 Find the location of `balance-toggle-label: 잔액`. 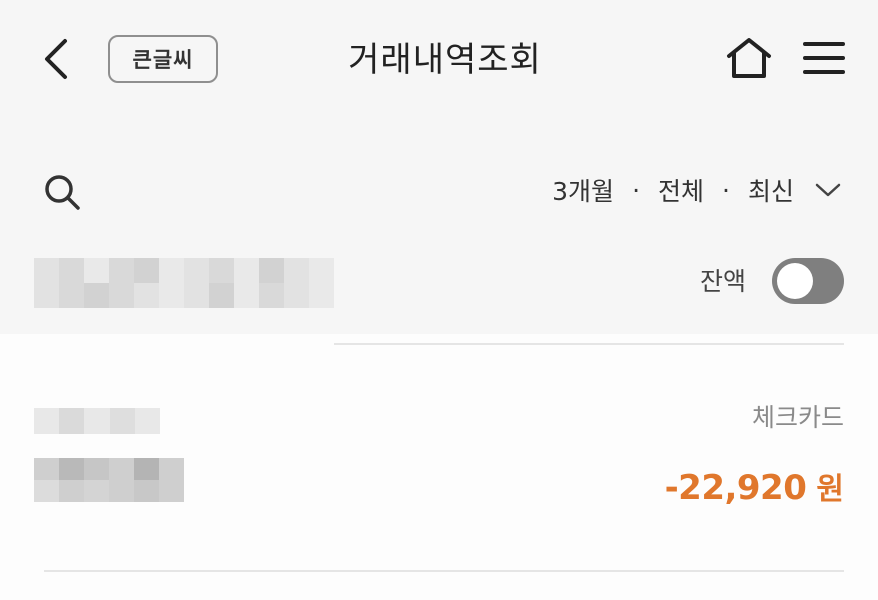

balance-toggle-label: 잔액 is located at coordinates (723, 281).